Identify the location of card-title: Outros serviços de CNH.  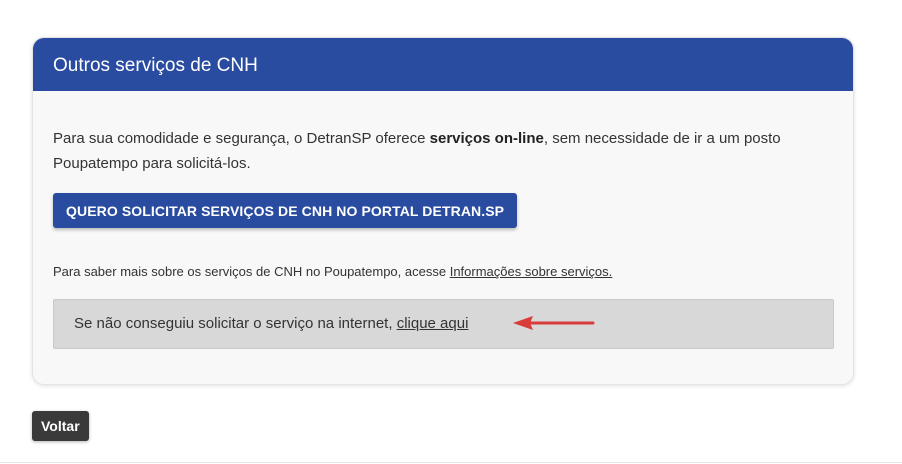
(155, 65).